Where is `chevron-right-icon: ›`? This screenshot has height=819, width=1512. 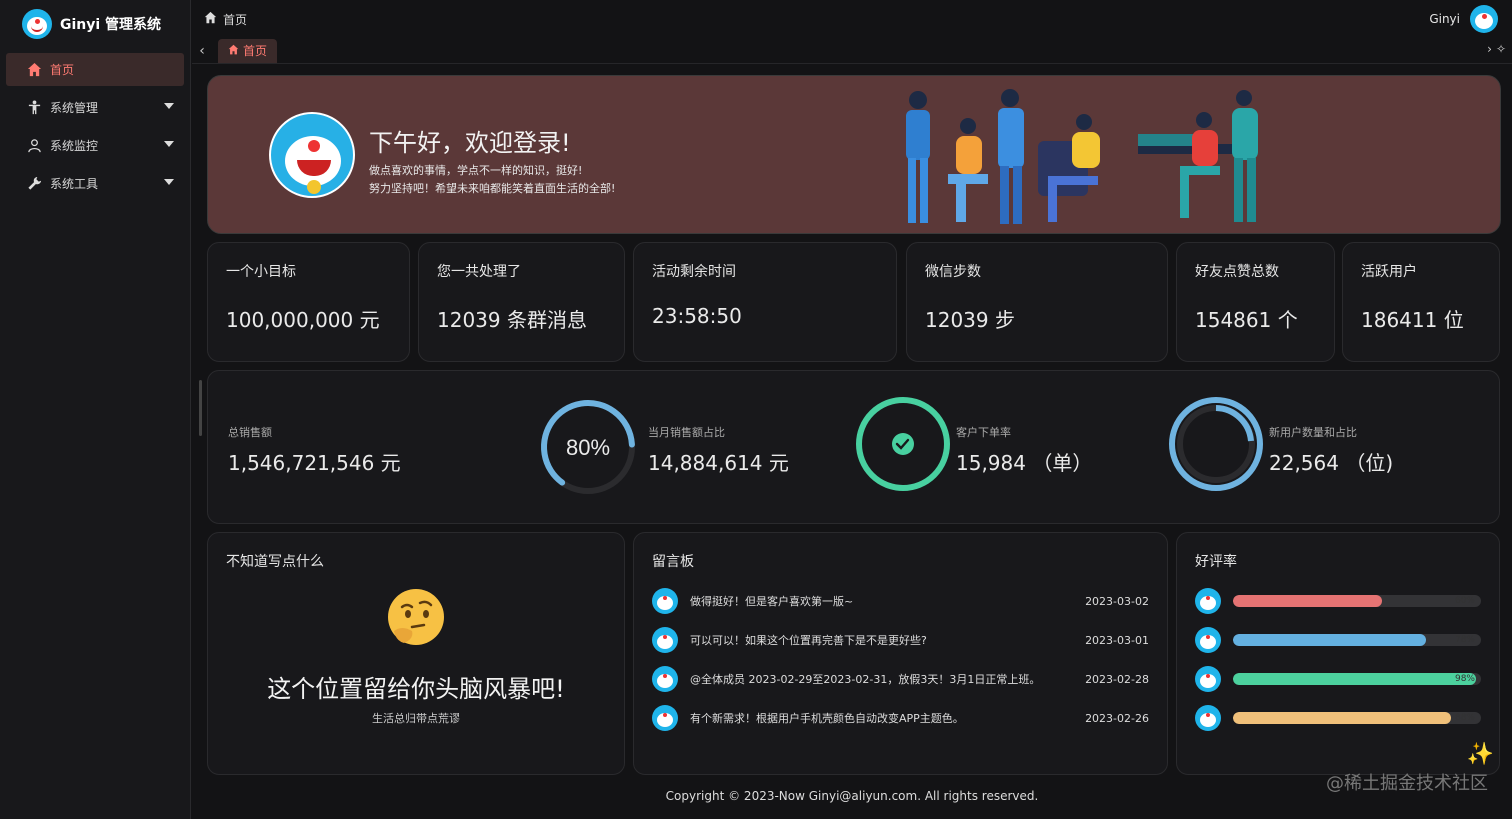
chevron-right-icon: › is located at coordinates (1489, 49).